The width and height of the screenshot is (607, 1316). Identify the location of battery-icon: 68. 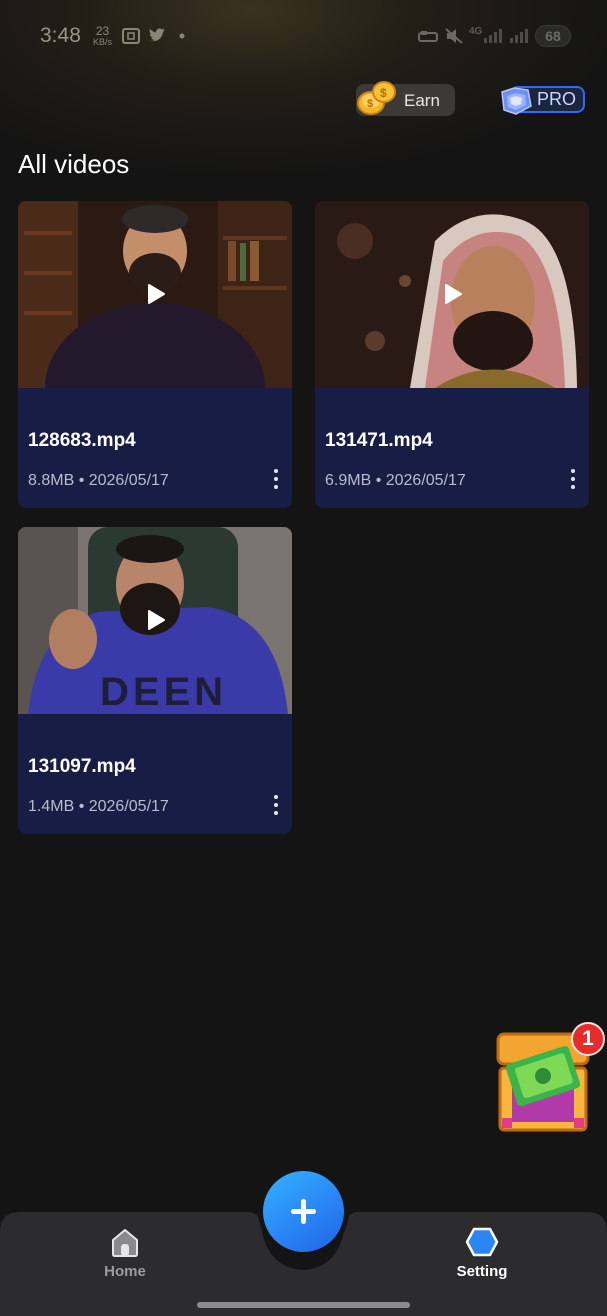
(553, 36).